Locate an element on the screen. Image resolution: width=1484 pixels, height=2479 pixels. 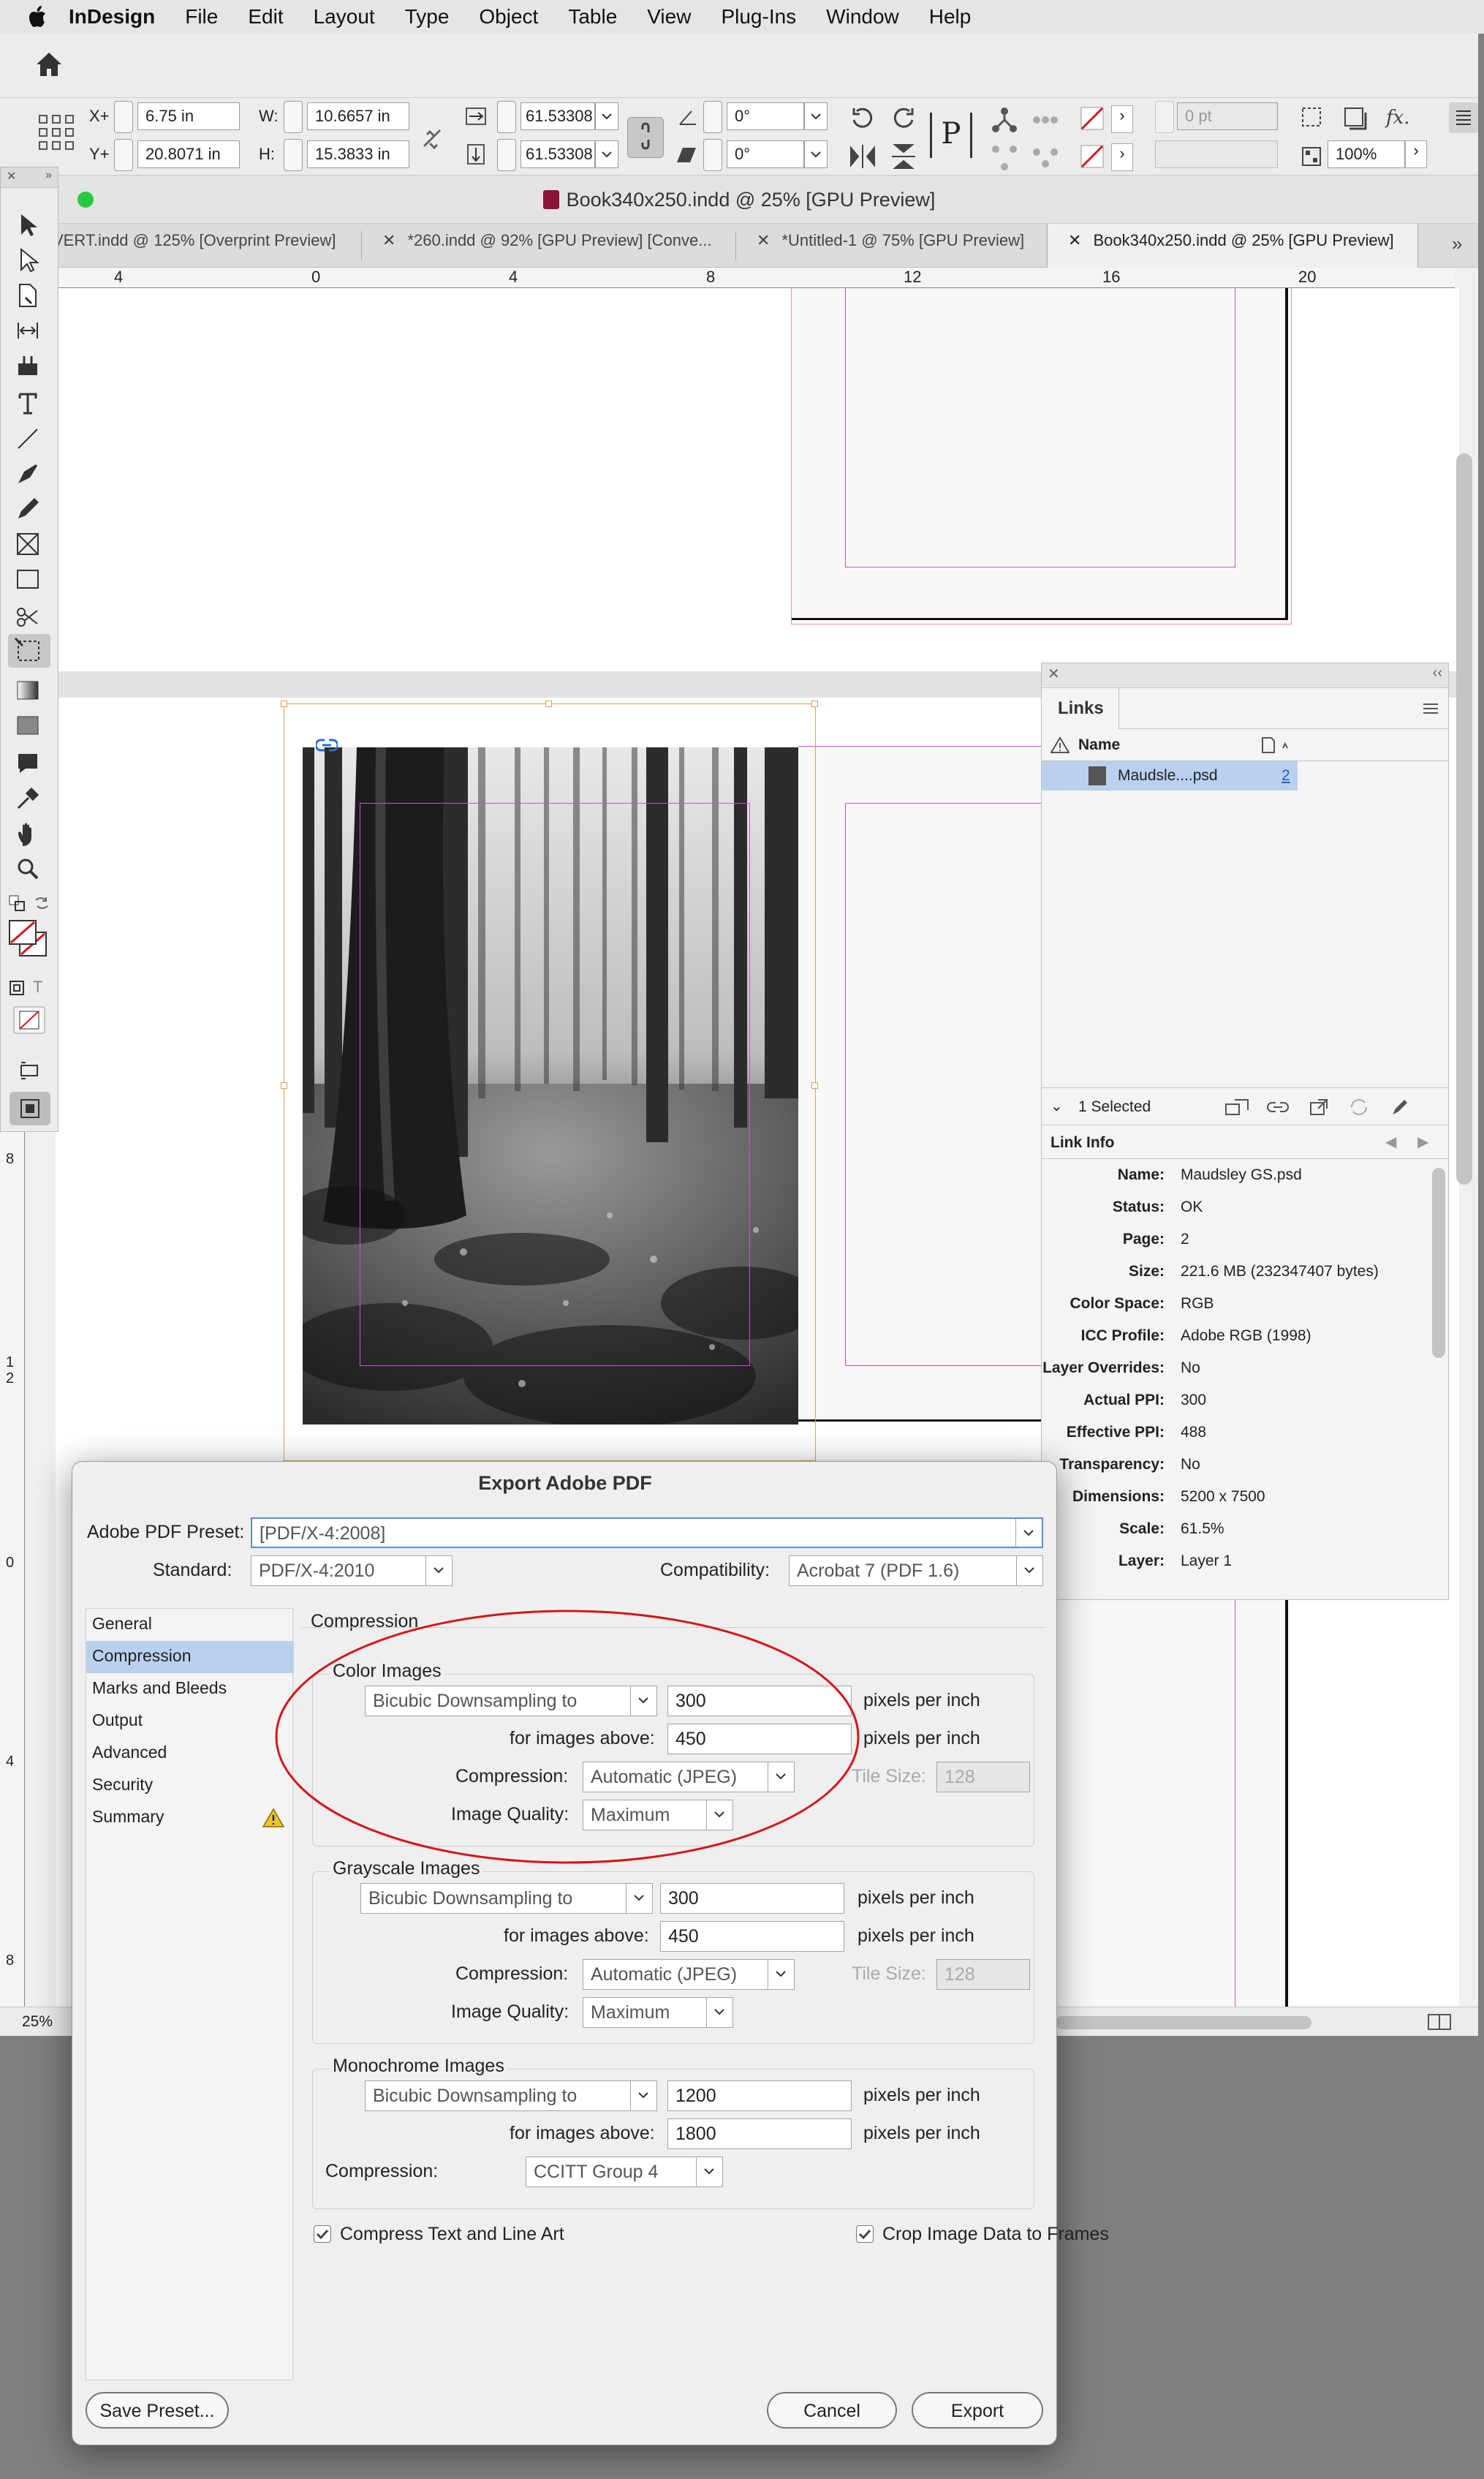
scale-y-stepper is located at coordinates (506, 155).